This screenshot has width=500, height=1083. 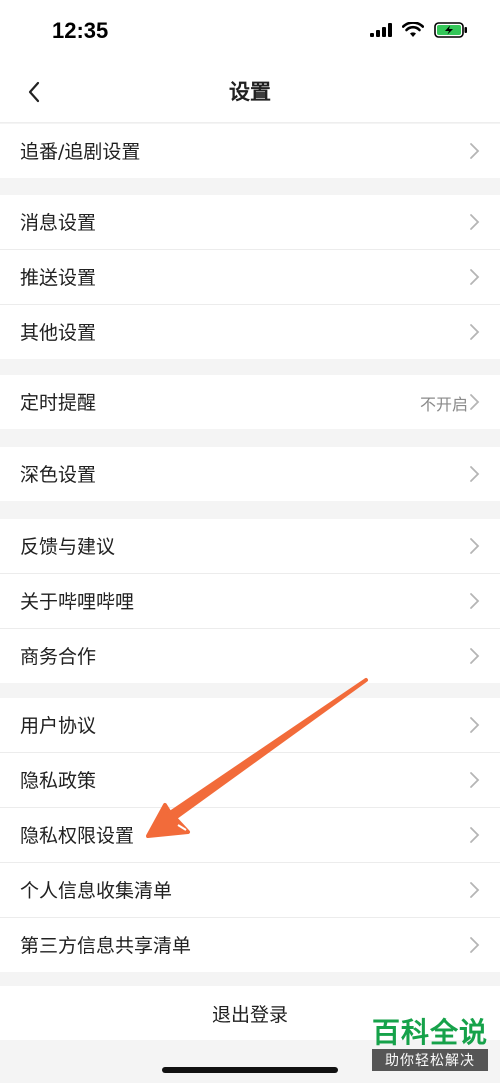 I want to click on settings-item-label: 消息设置, so click(x=58, y=223).